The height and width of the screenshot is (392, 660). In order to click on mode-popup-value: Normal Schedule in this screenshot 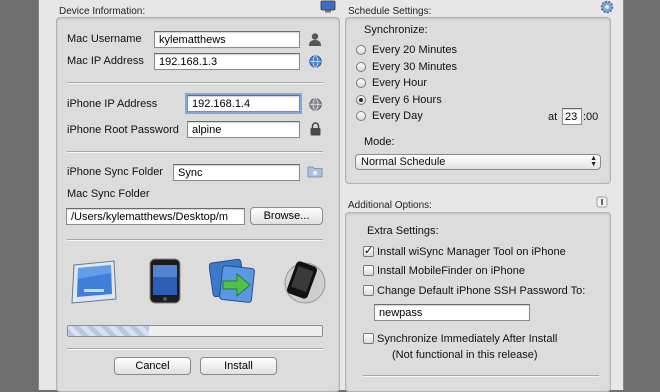, I will do `click(403, 162)`.